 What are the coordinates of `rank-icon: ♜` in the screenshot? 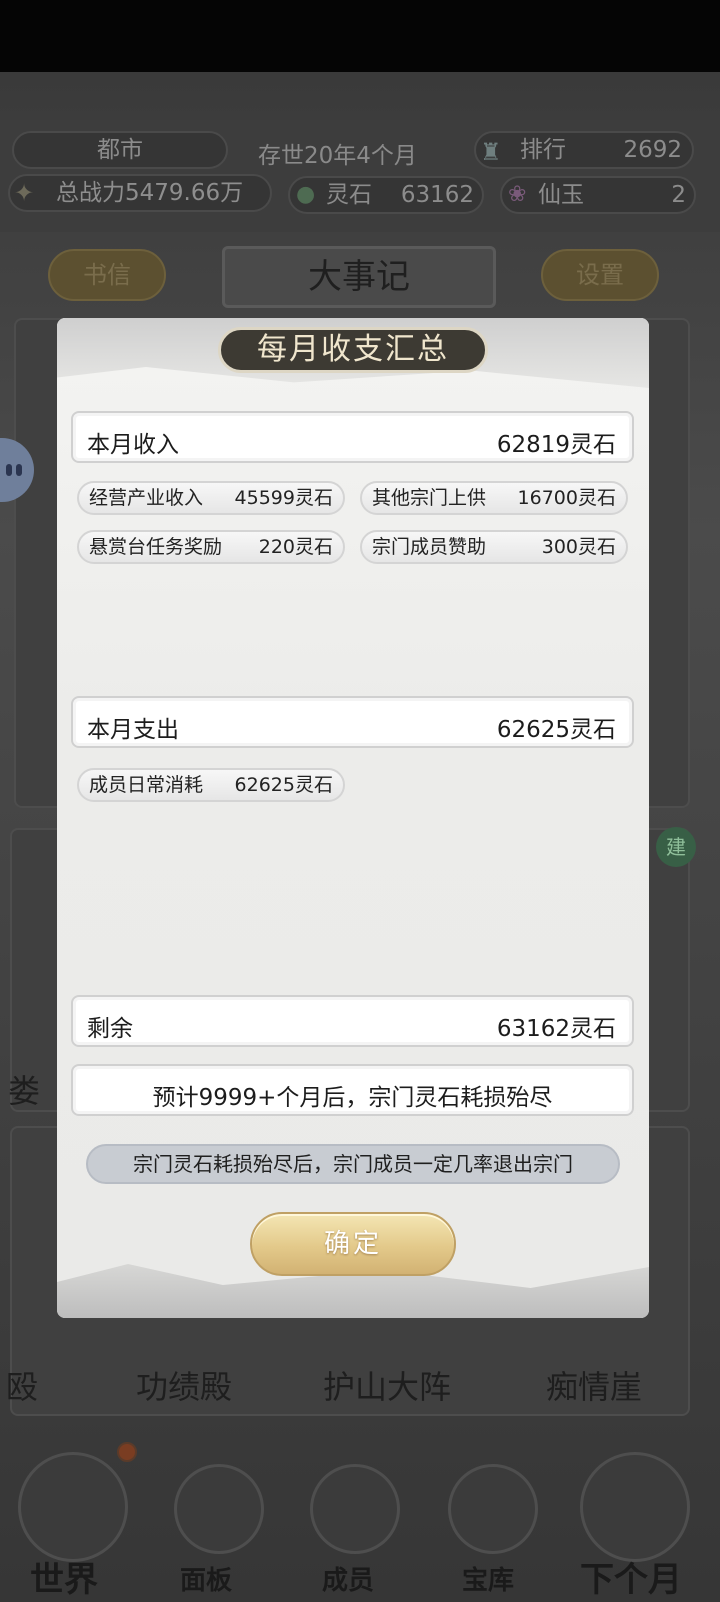 It's located at (491, 152).